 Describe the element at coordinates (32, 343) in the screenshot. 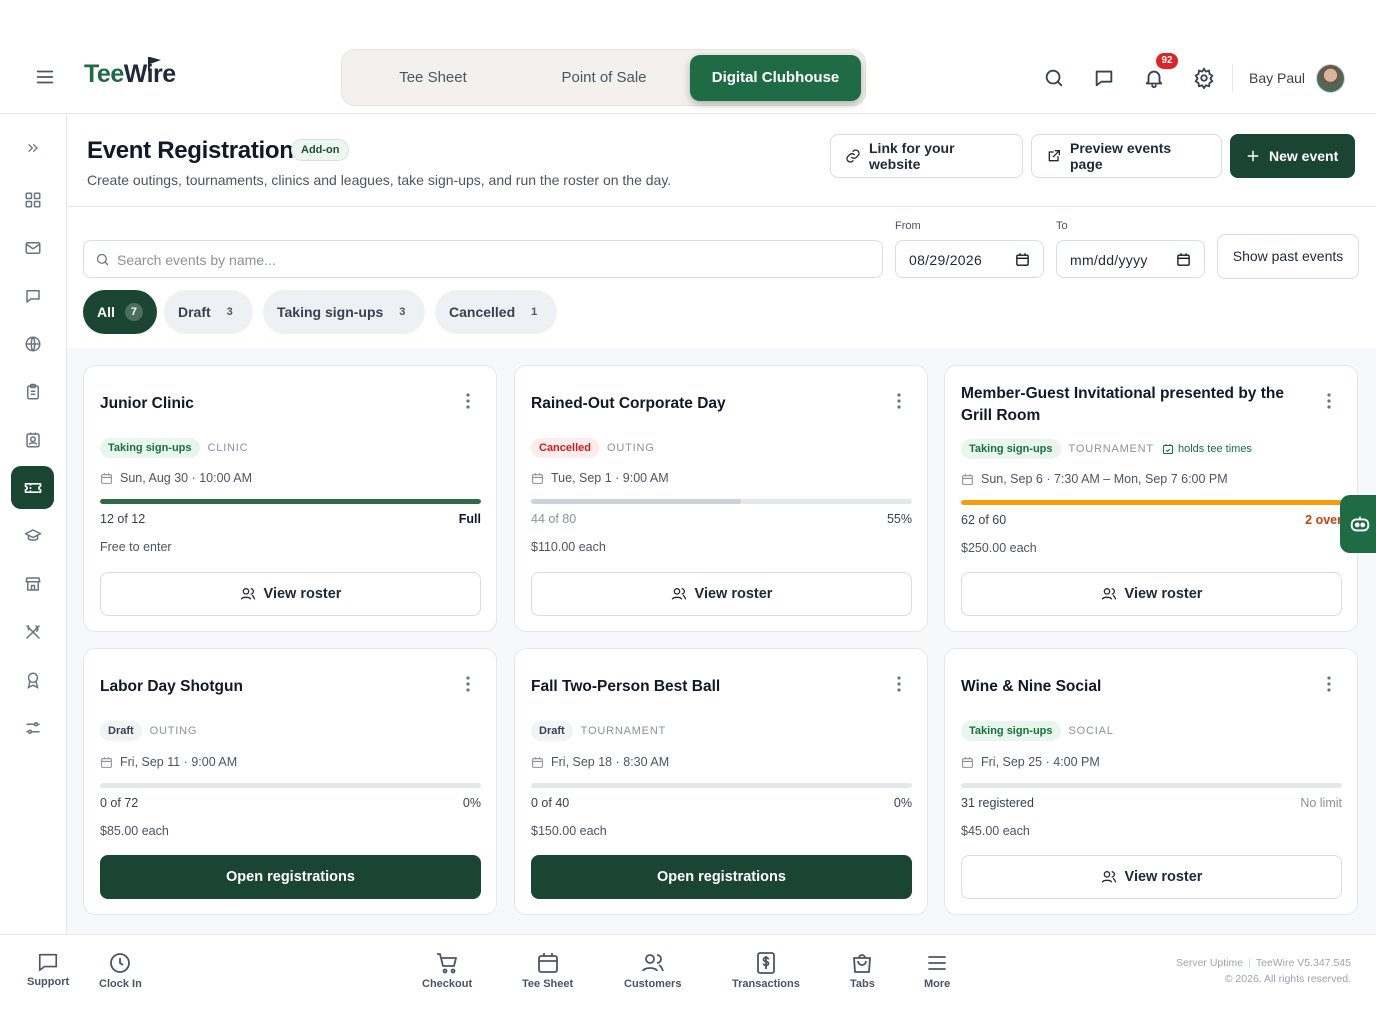

I see `globe-icon` at that location.